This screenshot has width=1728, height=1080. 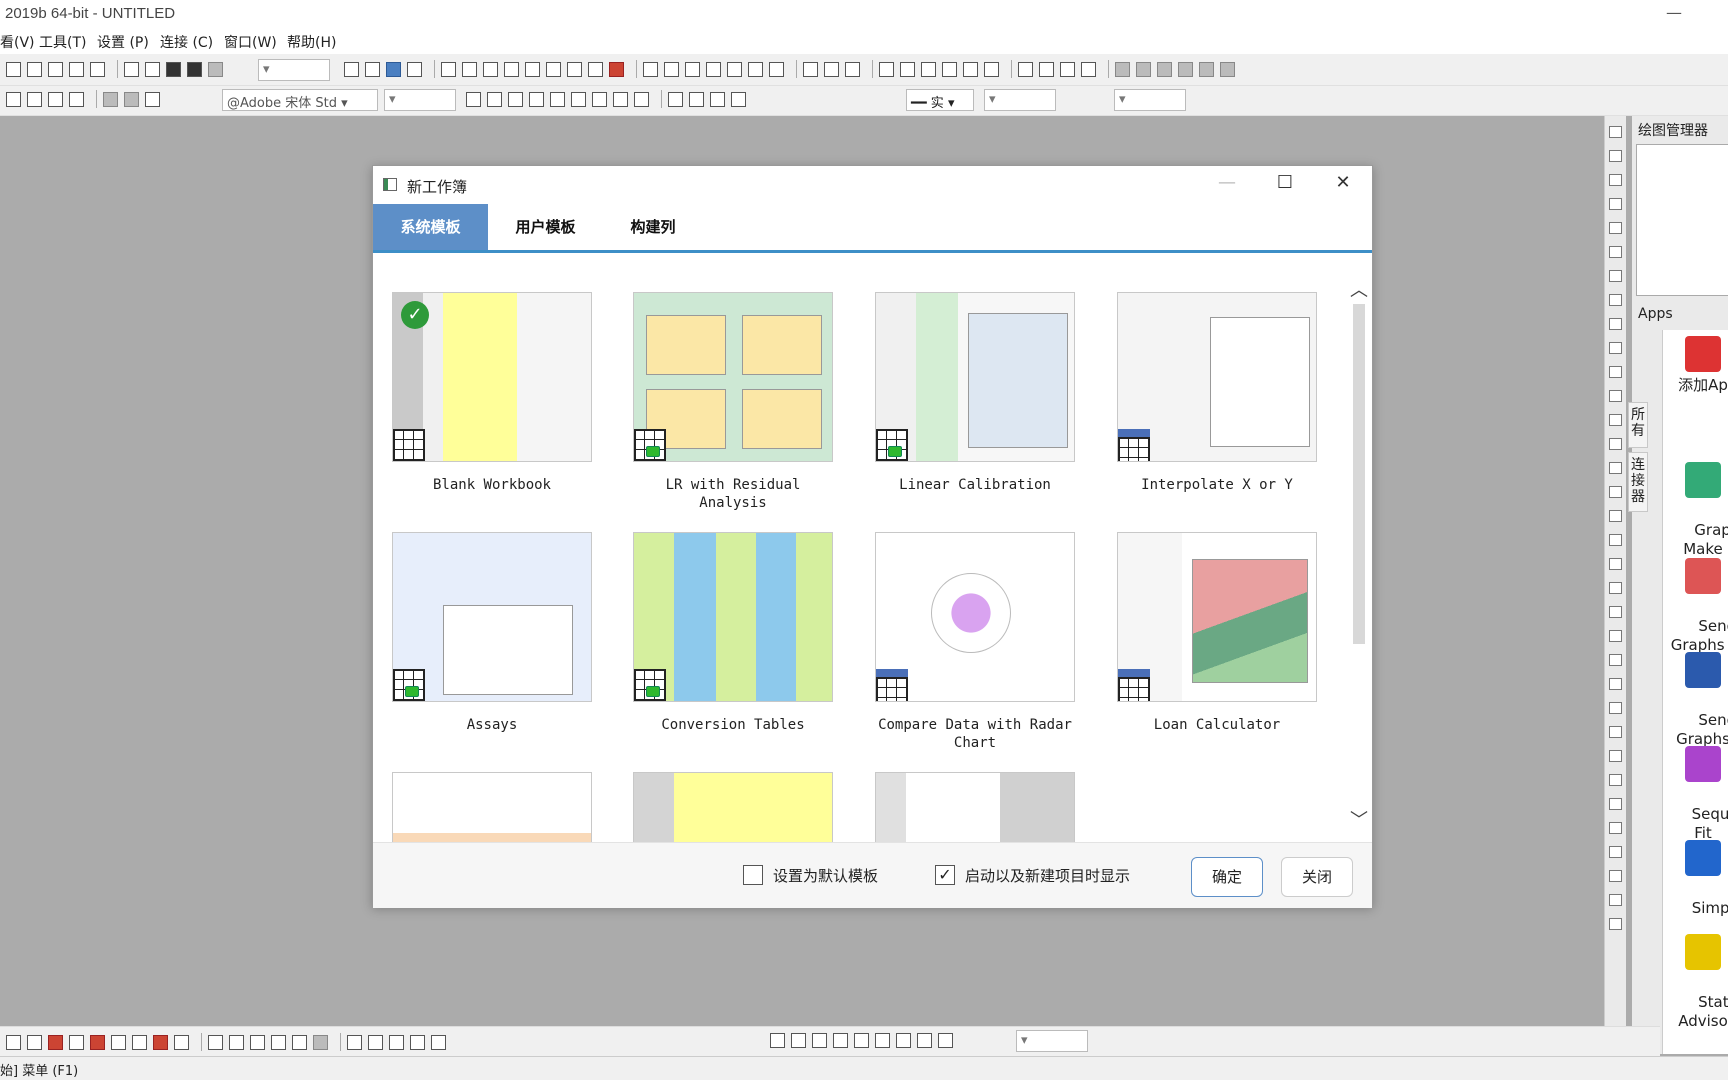 What do you see at coordinates (975, 642) in the screenshot?
I see `template-radar-chart: Compare Data with Radar Chart` at bounding box center [975, 642].